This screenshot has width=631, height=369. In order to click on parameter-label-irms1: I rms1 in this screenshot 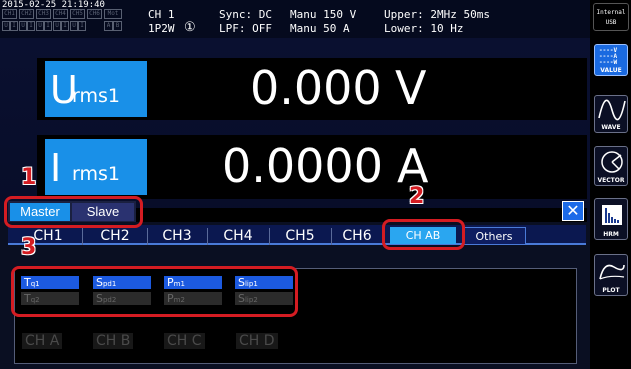, I will do `click(96, 167)`.